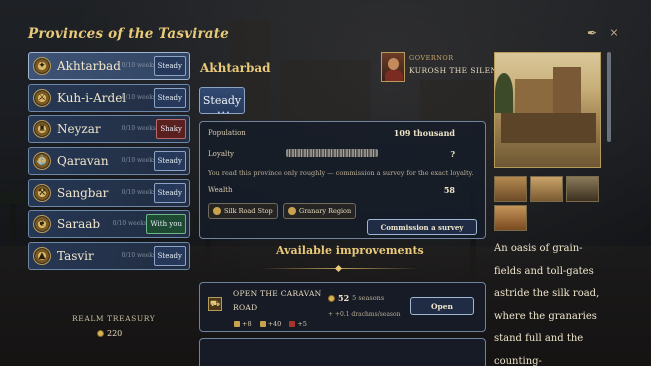 Image resolution: width=651 pixels, height=366 pixels. I want to click on province-item-sangbar: ⚒ Sangbar 0/10 weeks Steady, so click(109, 192).